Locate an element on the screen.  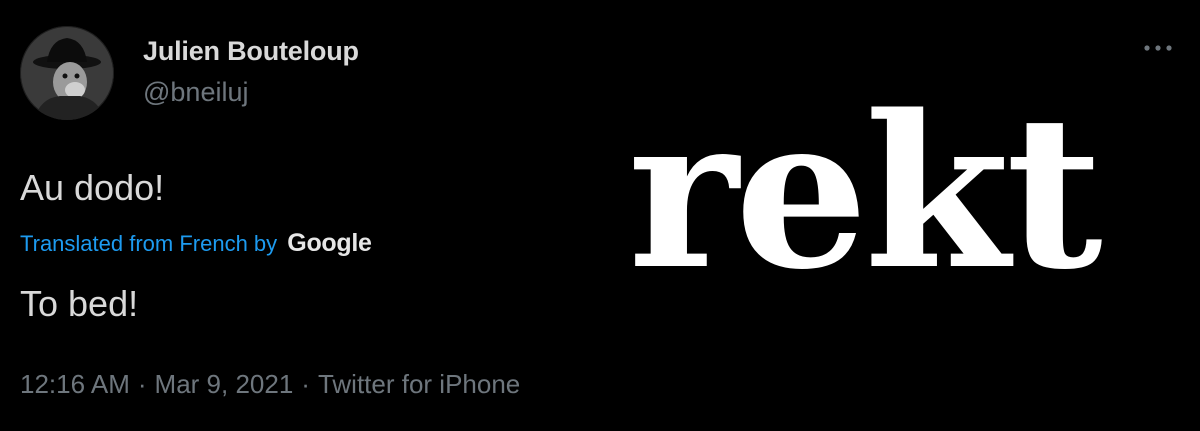
more-horizontal-icon is located at coordinates (1158, 48).